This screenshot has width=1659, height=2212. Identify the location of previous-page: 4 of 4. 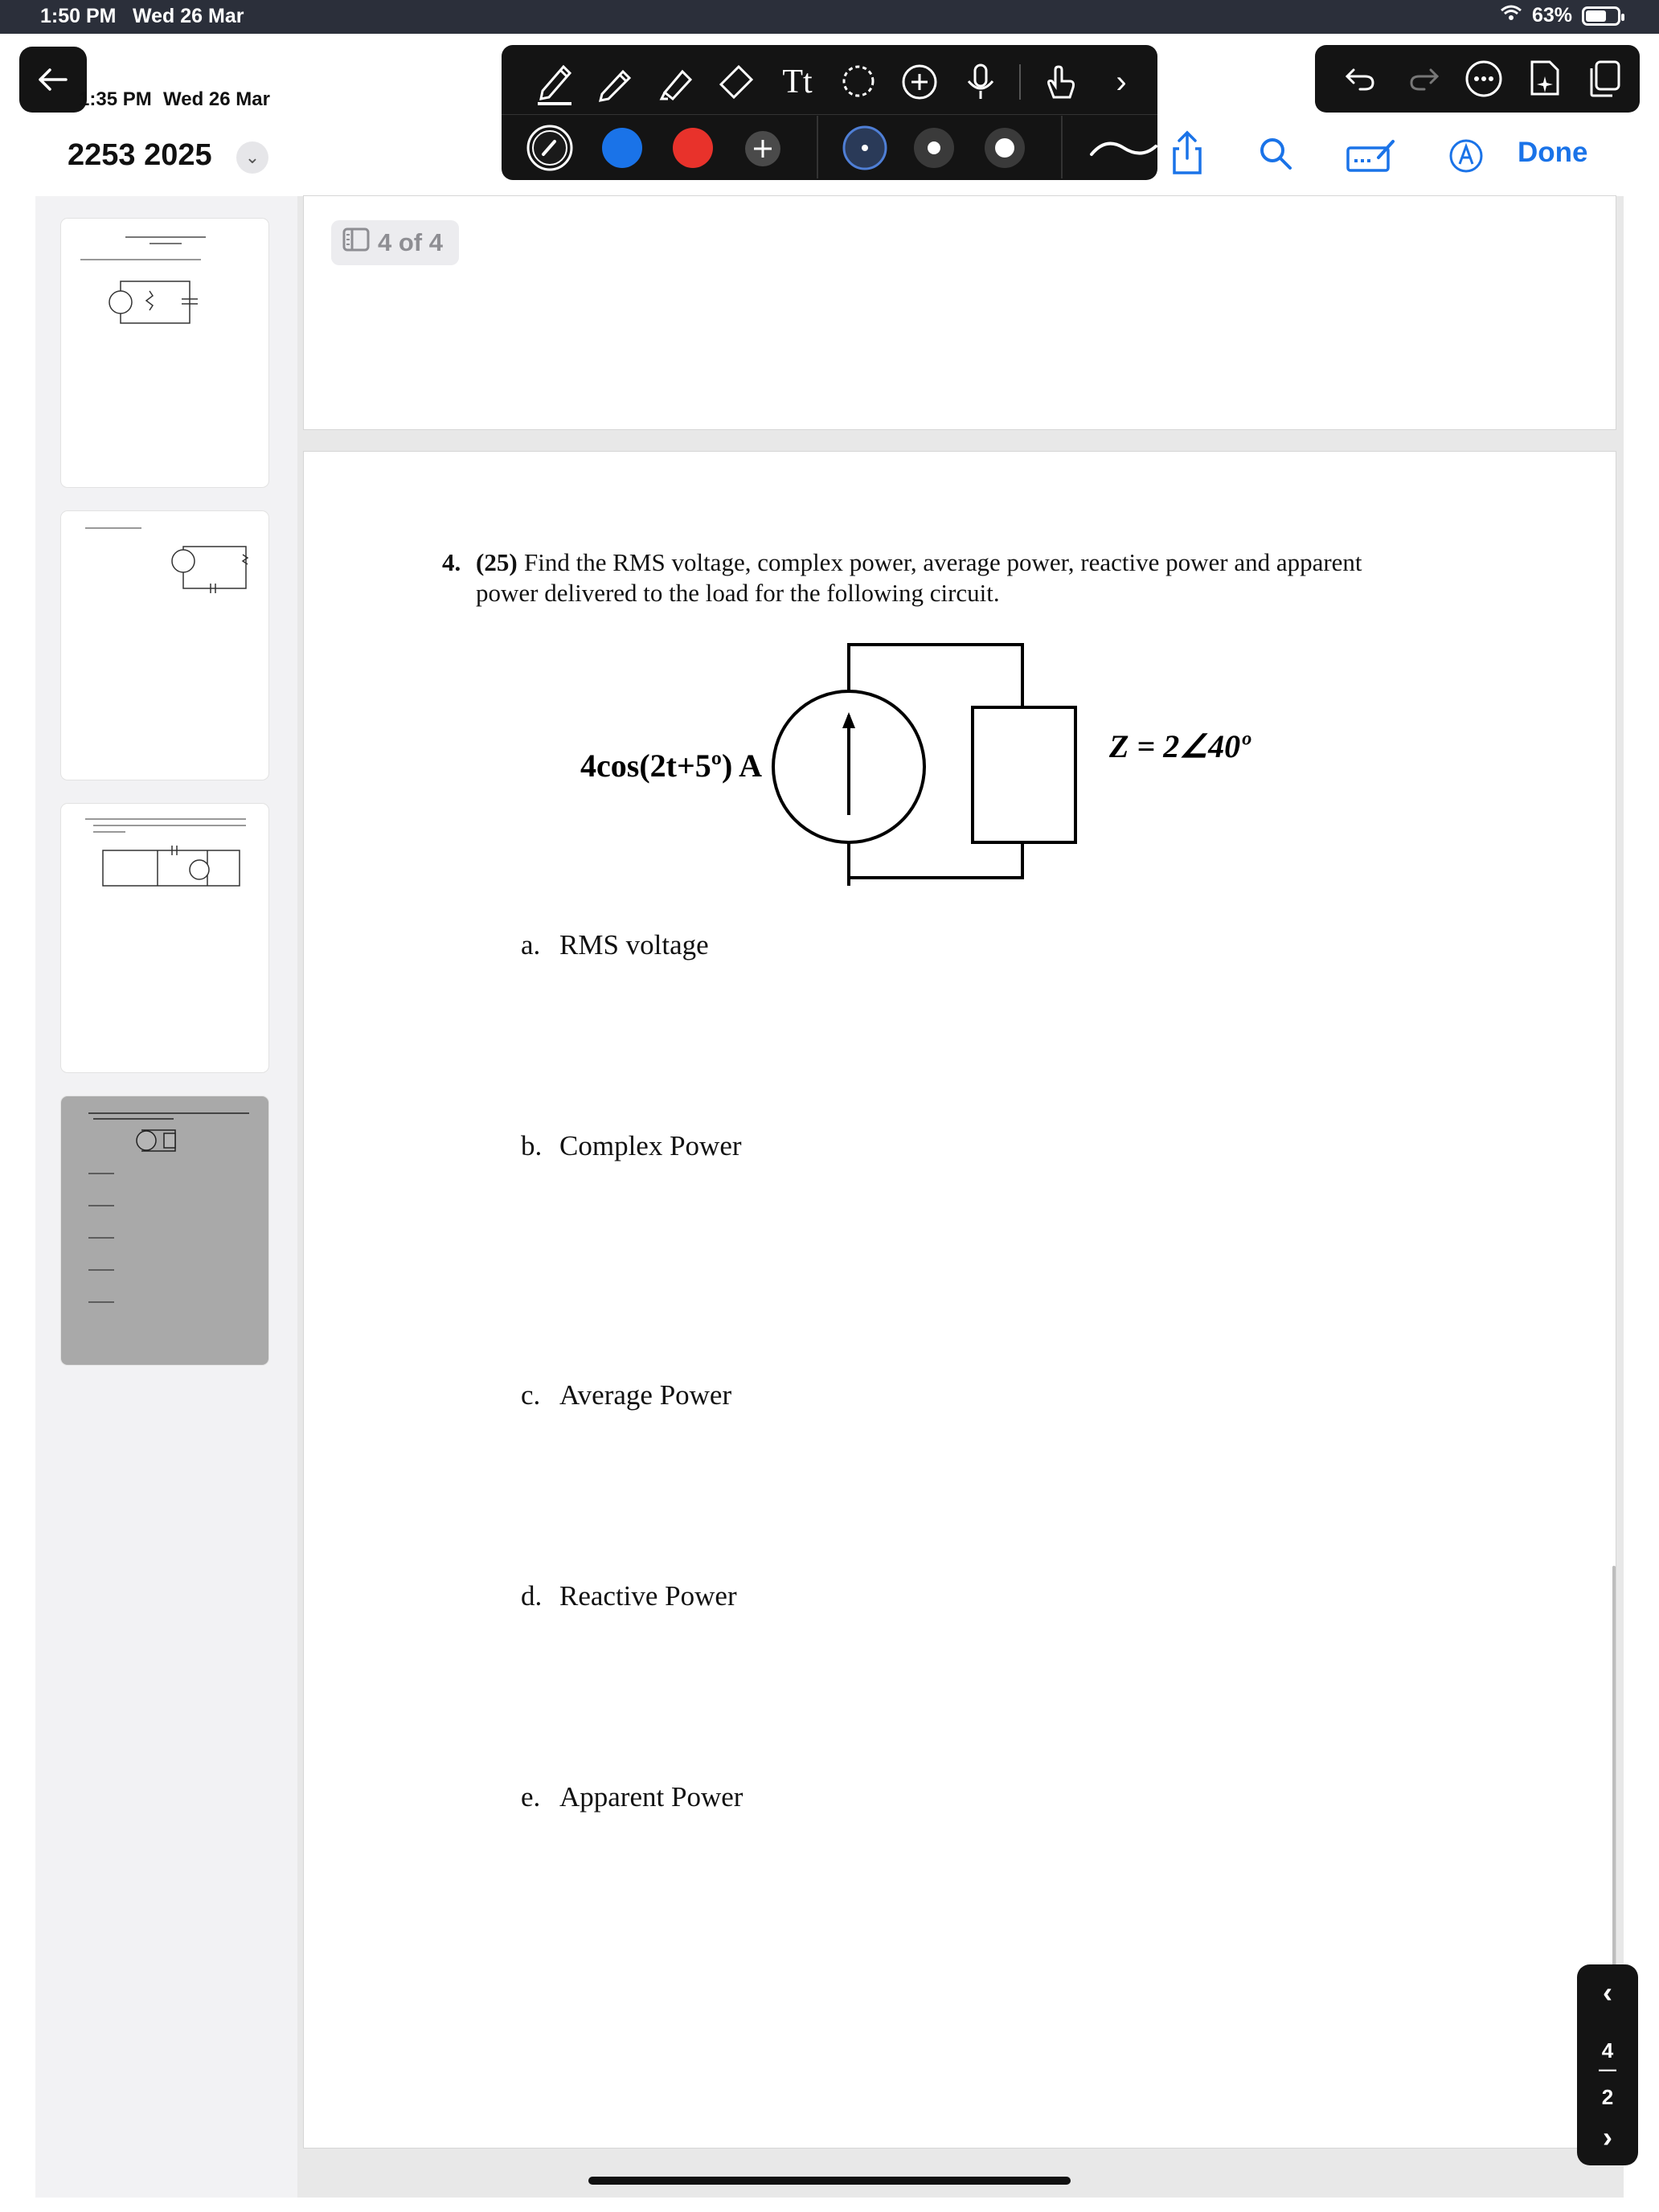
(960, 312).